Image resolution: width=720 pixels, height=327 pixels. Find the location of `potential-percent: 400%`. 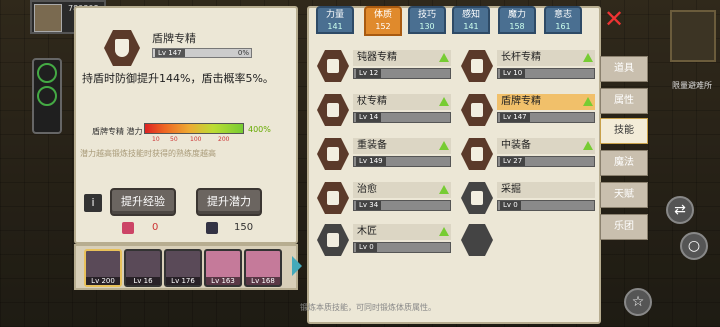

potential-percent: 400% is located at coordinates (259, 129).